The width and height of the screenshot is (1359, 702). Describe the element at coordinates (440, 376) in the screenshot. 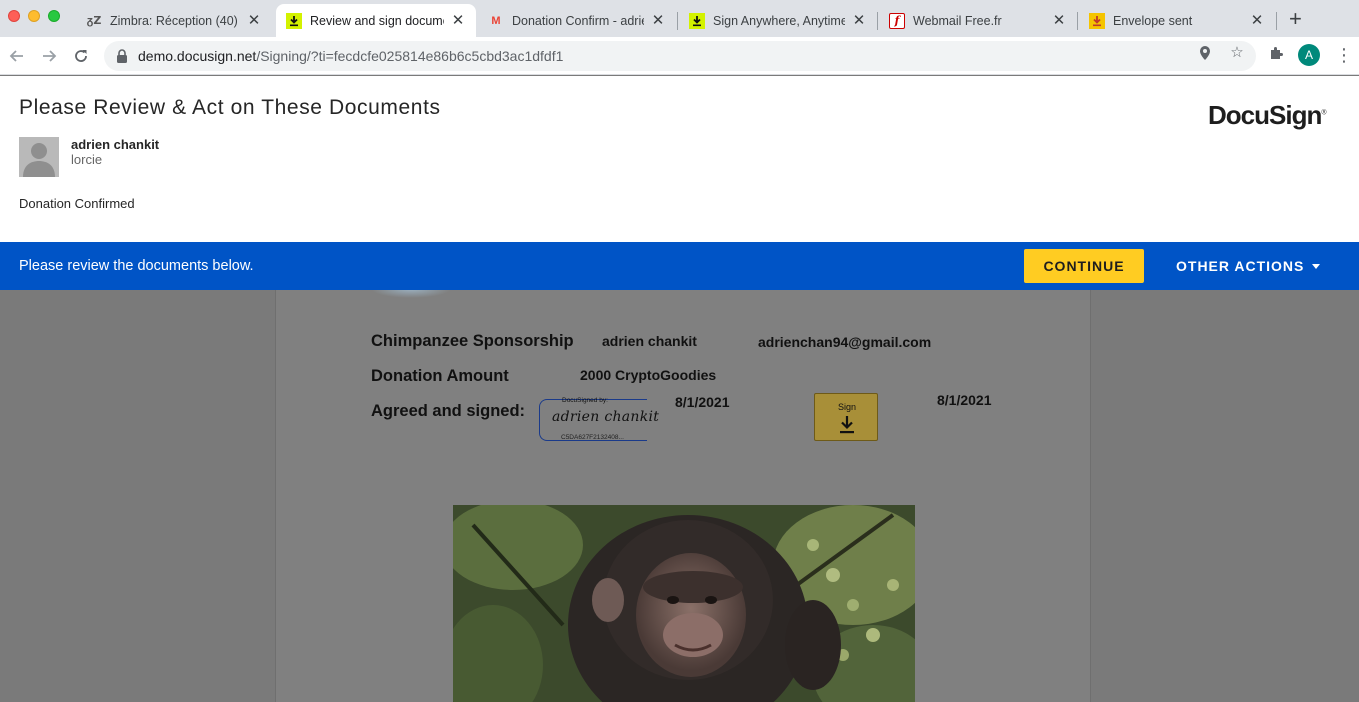

I see `donation-amount-label: Donation Amount` at that location.